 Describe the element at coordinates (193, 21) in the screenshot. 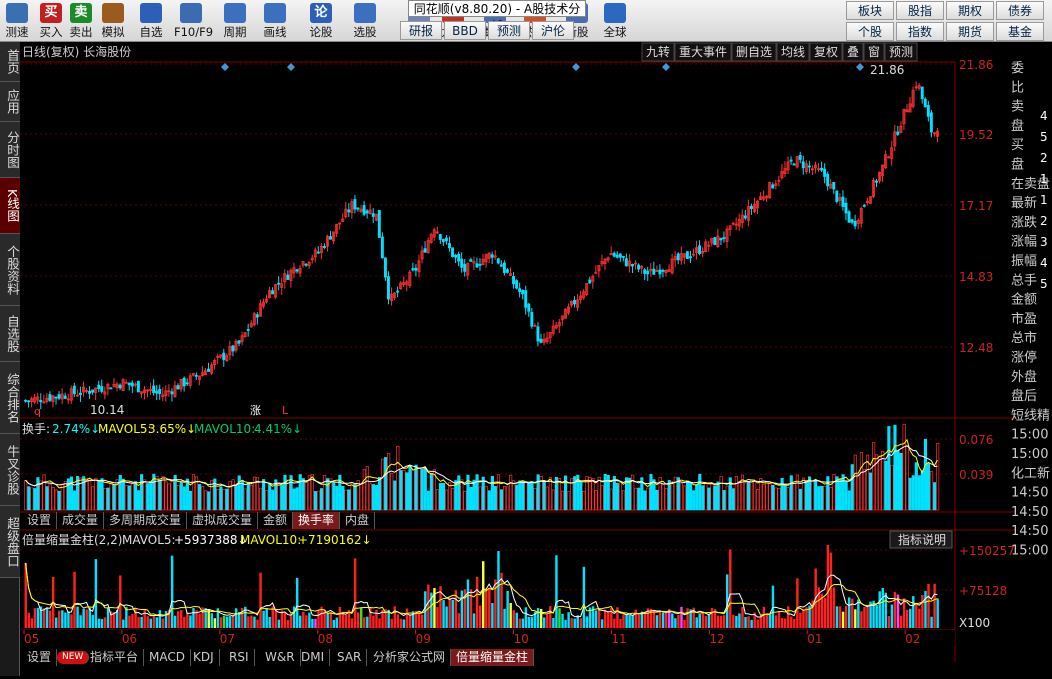

I see `toolbar-f10-button: F10/F9` at that location.